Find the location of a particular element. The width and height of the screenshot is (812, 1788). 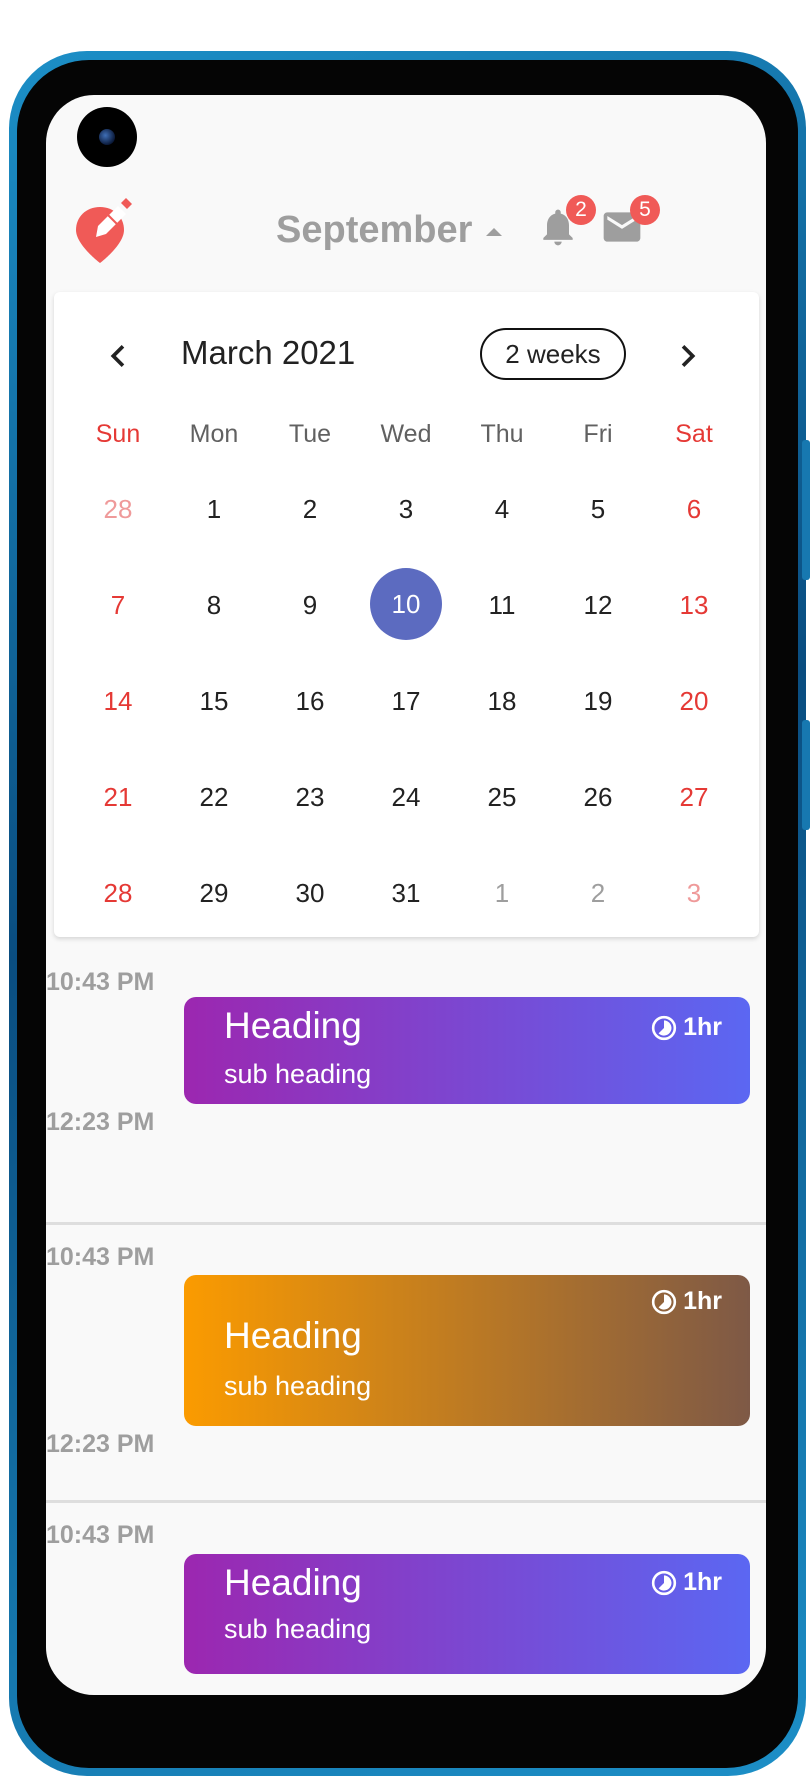

event-block: 10:43 PM Heading sub heading 1hr is located at coordinates (406, 1599).